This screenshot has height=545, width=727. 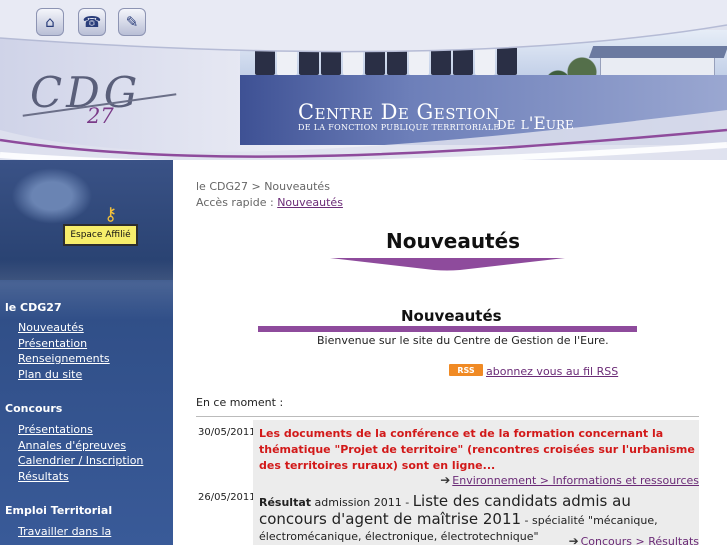 What do you see at coordinates (100, 116) in the screenshot?
I see `cdg-logo-number: 27` at bounding box center [100, 116].